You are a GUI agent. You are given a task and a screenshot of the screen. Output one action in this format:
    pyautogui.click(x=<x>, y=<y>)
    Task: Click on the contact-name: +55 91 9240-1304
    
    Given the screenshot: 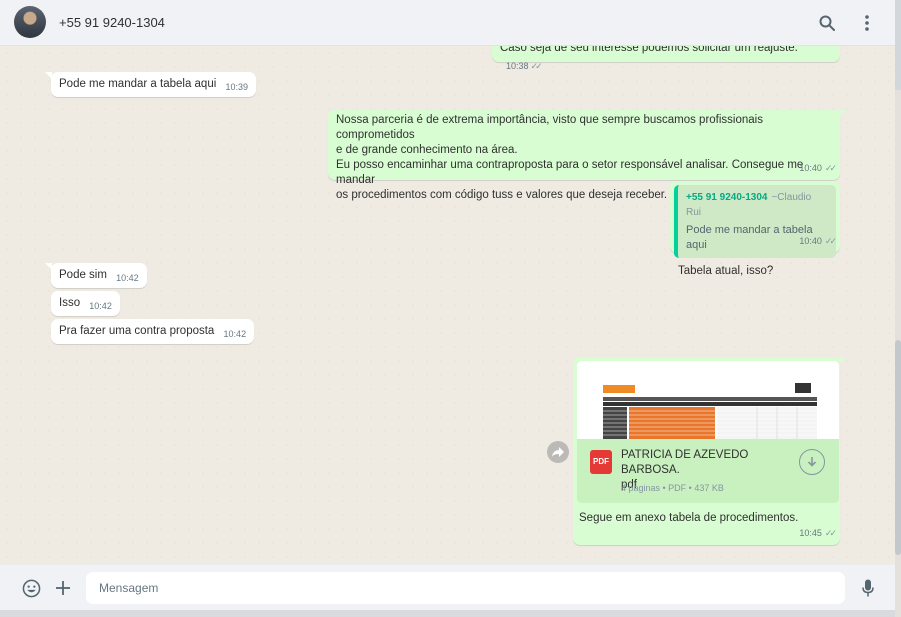 What is the action you would take?
    pyautogui.click(x=112, y=22)
    